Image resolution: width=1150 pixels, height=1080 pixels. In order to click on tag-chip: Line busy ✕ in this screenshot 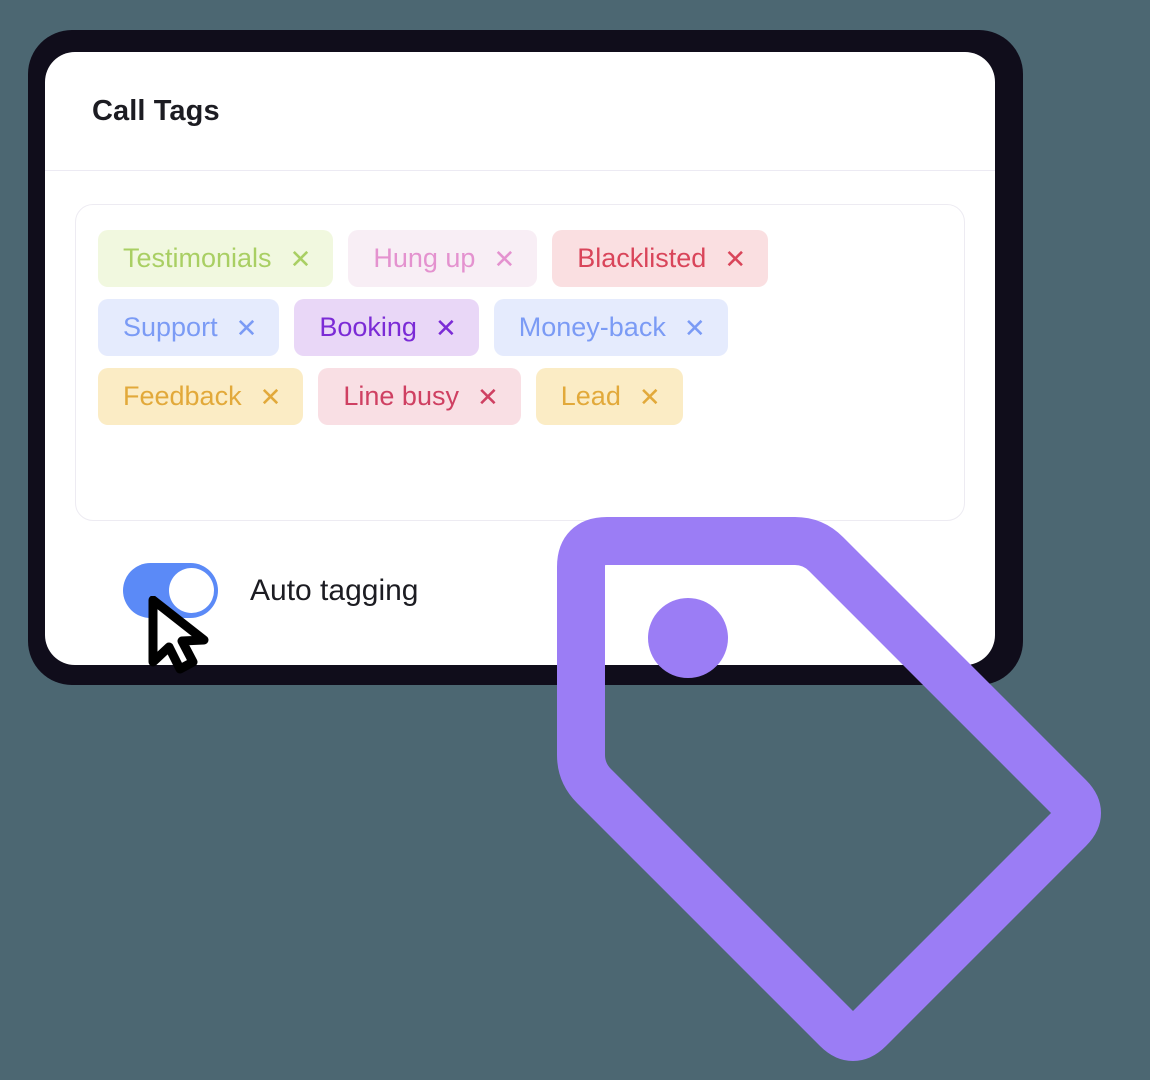, I will do `click(419, 396)`.